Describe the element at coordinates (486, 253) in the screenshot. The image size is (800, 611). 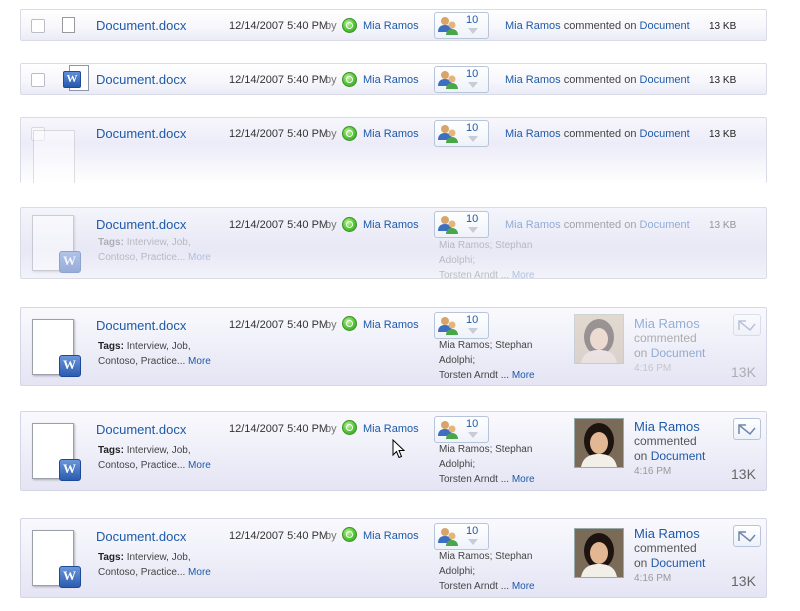
I see `people-line-1: Mia Ramos; Stephan Adolphi;` at that location.